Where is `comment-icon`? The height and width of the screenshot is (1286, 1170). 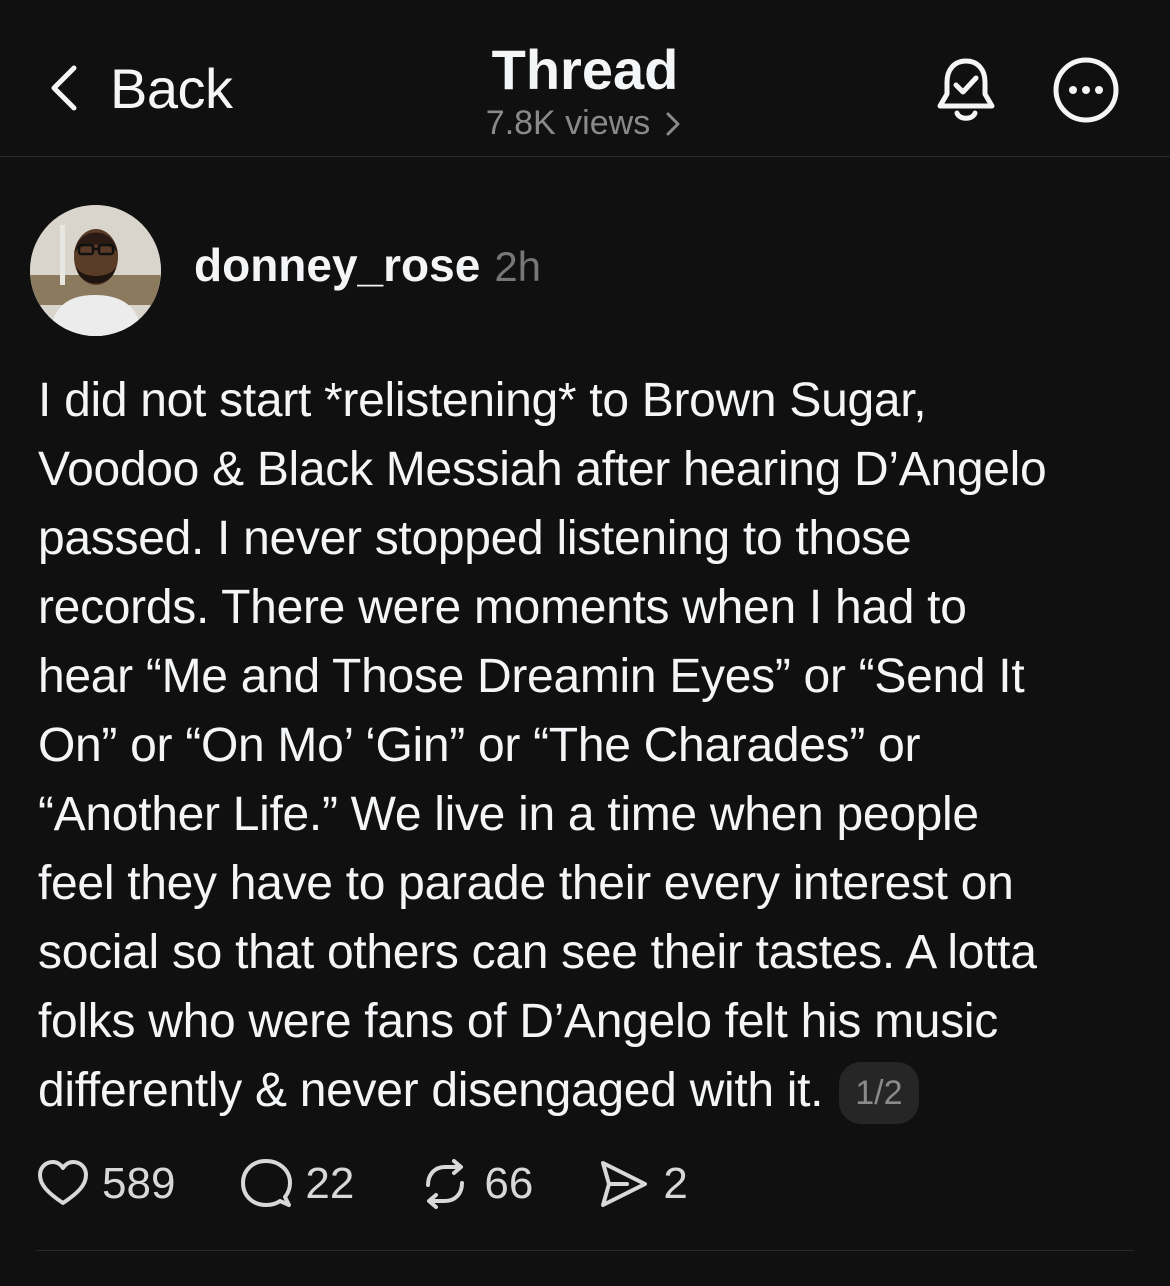 comment-icon is located at coordinates (267, 1183).